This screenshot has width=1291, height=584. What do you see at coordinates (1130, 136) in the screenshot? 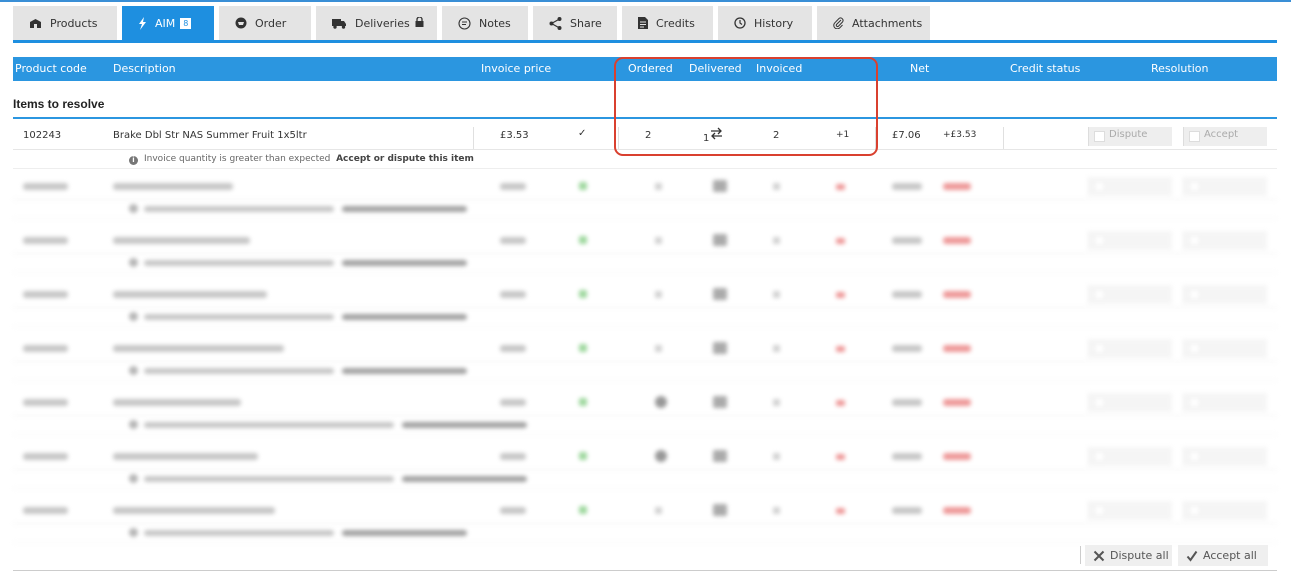
I see `dispute-button: Dispute` at bounding box center [1130, 136].